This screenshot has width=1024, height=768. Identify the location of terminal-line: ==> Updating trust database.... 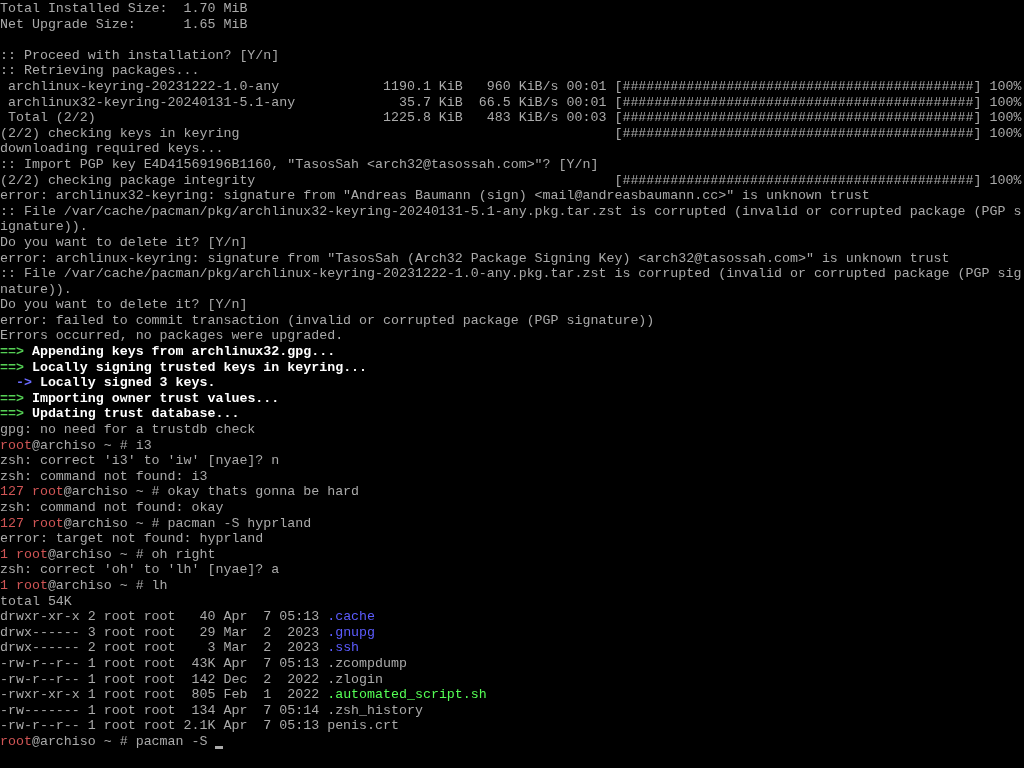
(120, 414).